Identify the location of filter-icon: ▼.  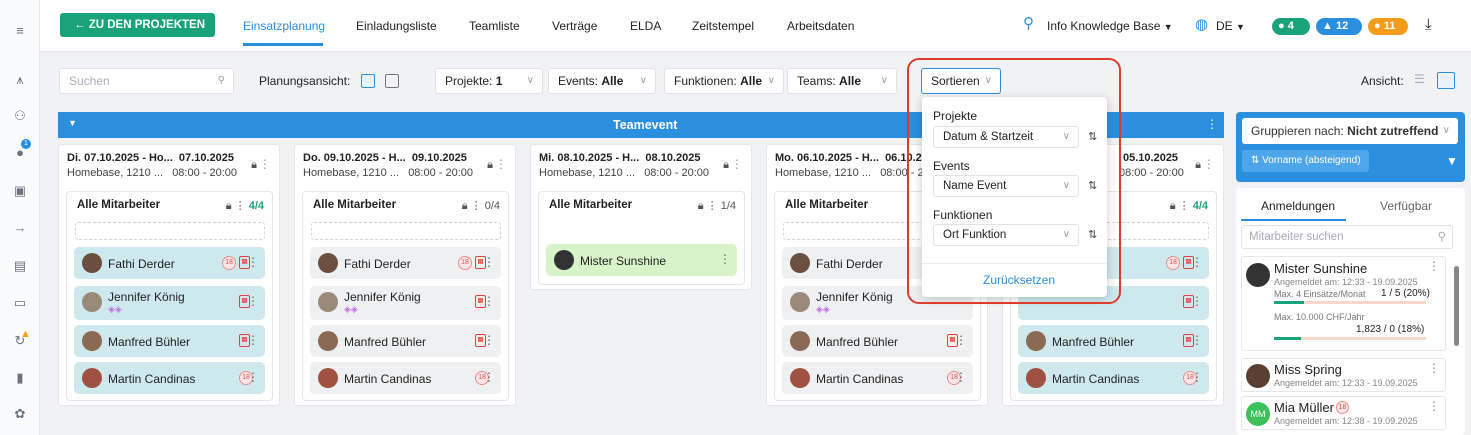
(1452, 161).